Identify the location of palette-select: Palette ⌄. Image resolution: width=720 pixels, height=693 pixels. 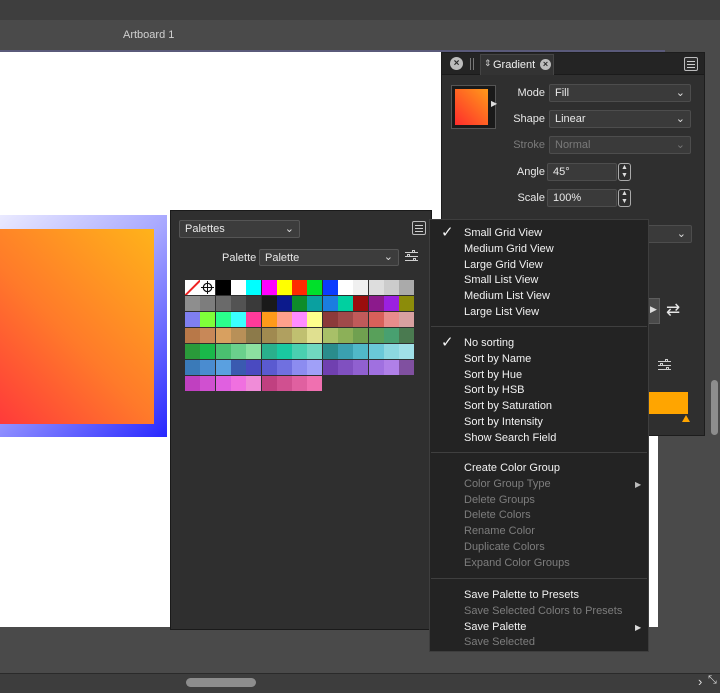
(329, 257).